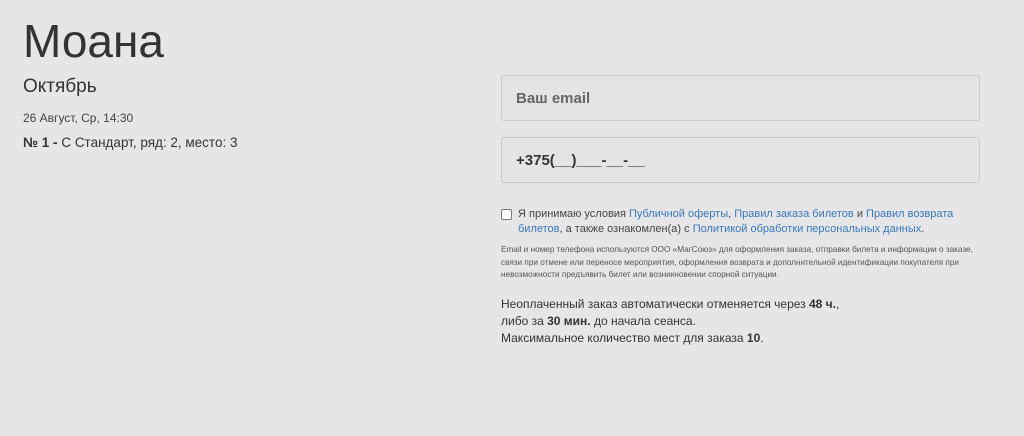  Describe the element at coordinates (837, 303) in the screenshot. I see `notice-text: ,` at that location.